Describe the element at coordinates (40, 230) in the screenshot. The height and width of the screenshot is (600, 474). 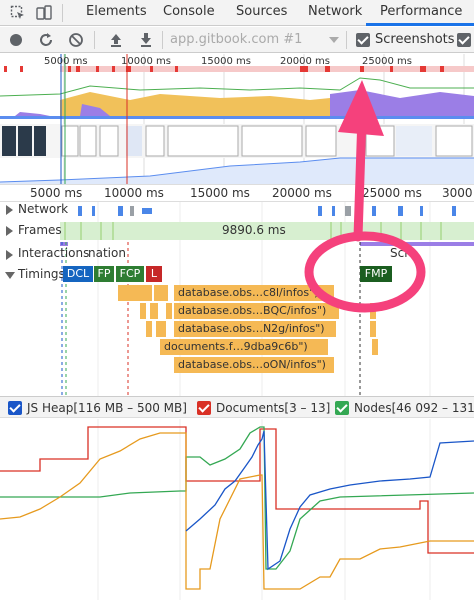
I see `track-frames: Frames` at that location.